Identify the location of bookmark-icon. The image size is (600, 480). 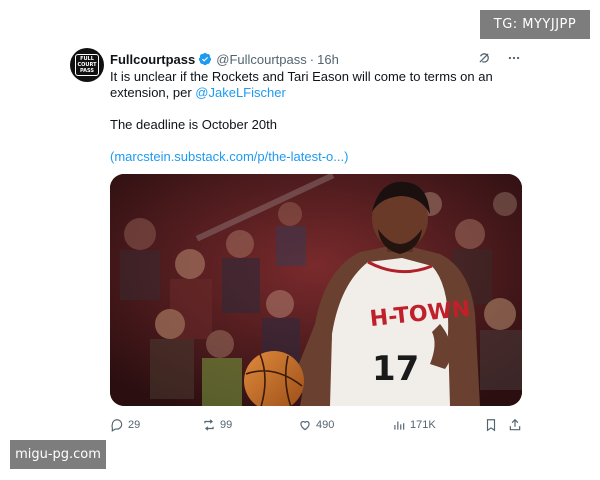
(491, 425).